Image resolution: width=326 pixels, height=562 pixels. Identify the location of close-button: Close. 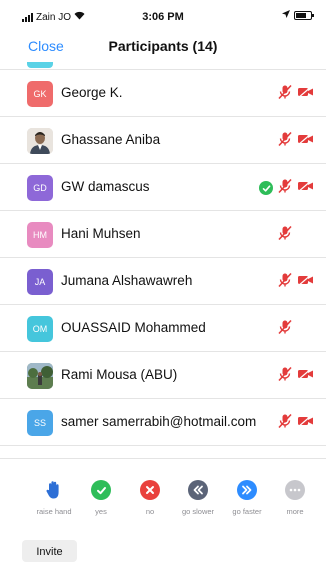
(46, 46).